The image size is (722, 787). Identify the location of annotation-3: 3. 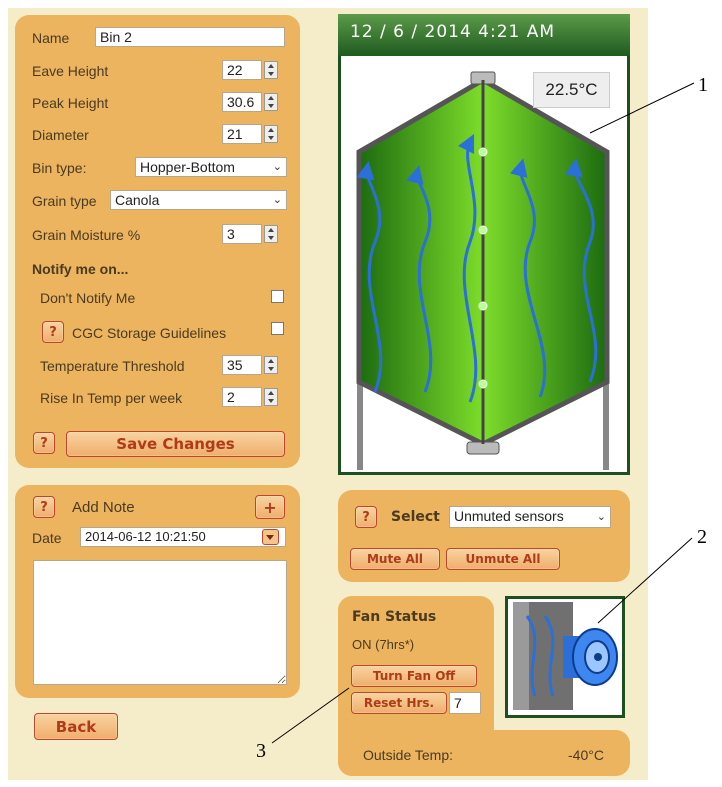
(261, 751).